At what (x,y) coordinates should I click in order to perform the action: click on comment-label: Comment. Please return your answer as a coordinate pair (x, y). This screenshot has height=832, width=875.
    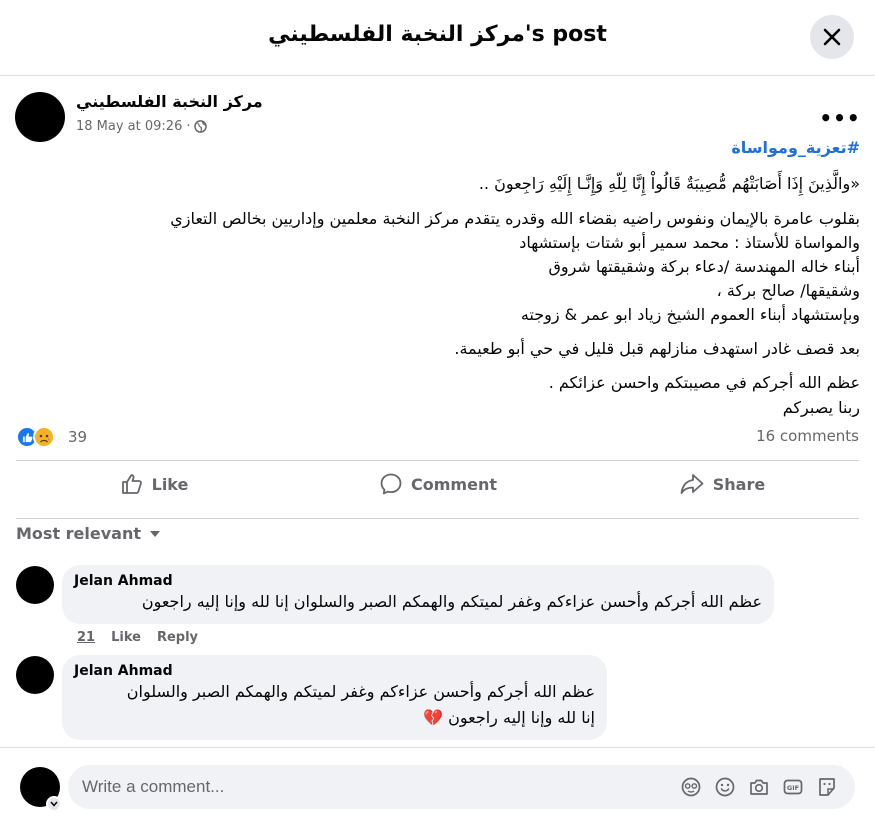
    Looking at the image, I should click on (454, 484).